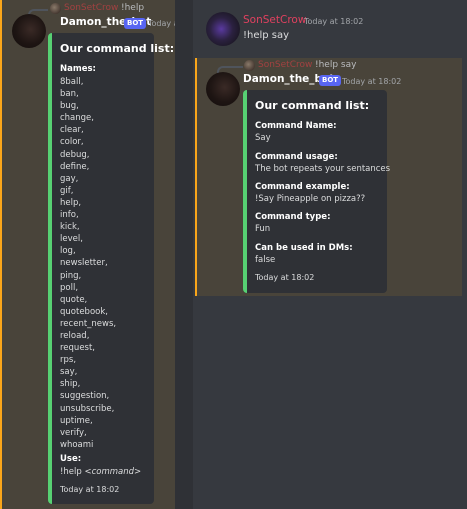 The image size is (467, 509). I want to click on command-item: 8ball,, so click(72, 82).